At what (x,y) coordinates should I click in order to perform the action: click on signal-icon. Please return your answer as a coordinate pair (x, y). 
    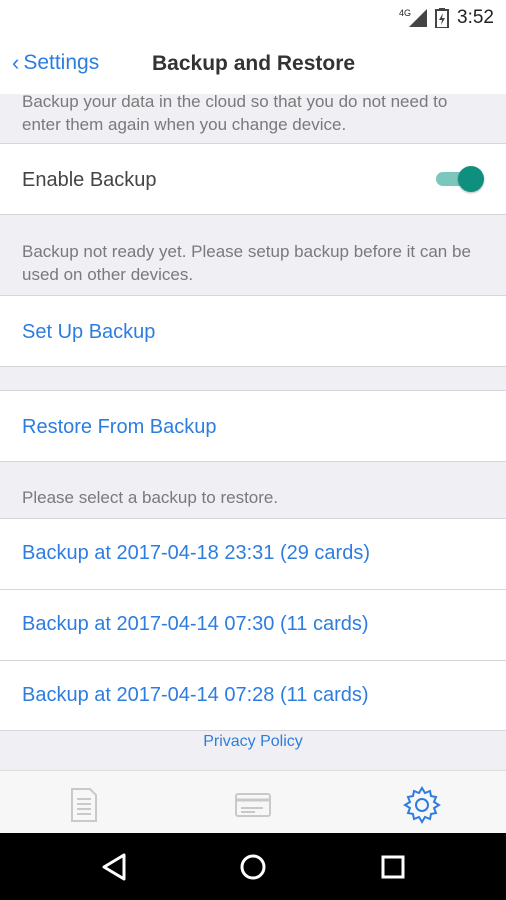
    Looking at the image, I should click on (418, 18).